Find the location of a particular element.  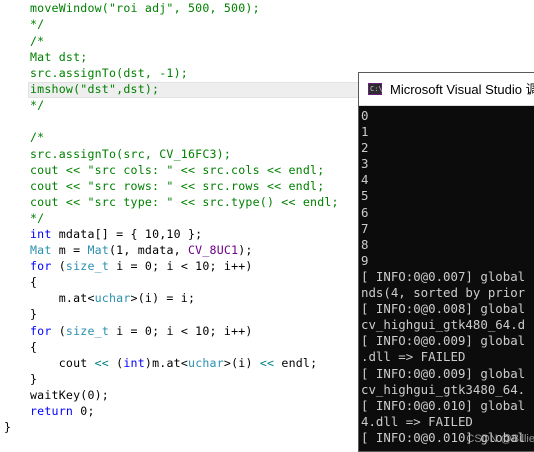

console-line: [ INFO:0@0.007] global is located at coordinates (443, 276).